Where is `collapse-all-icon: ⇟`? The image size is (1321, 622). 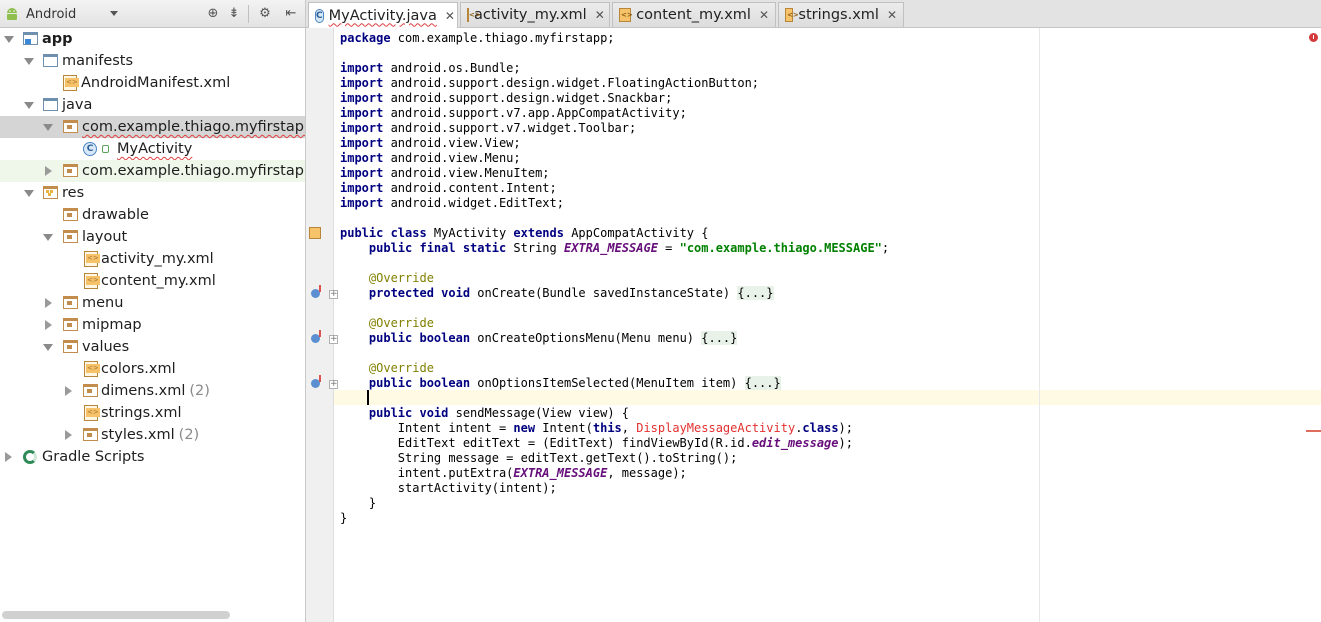
collapse-all-icon: ⇟ is located at coordinates (234, 14).